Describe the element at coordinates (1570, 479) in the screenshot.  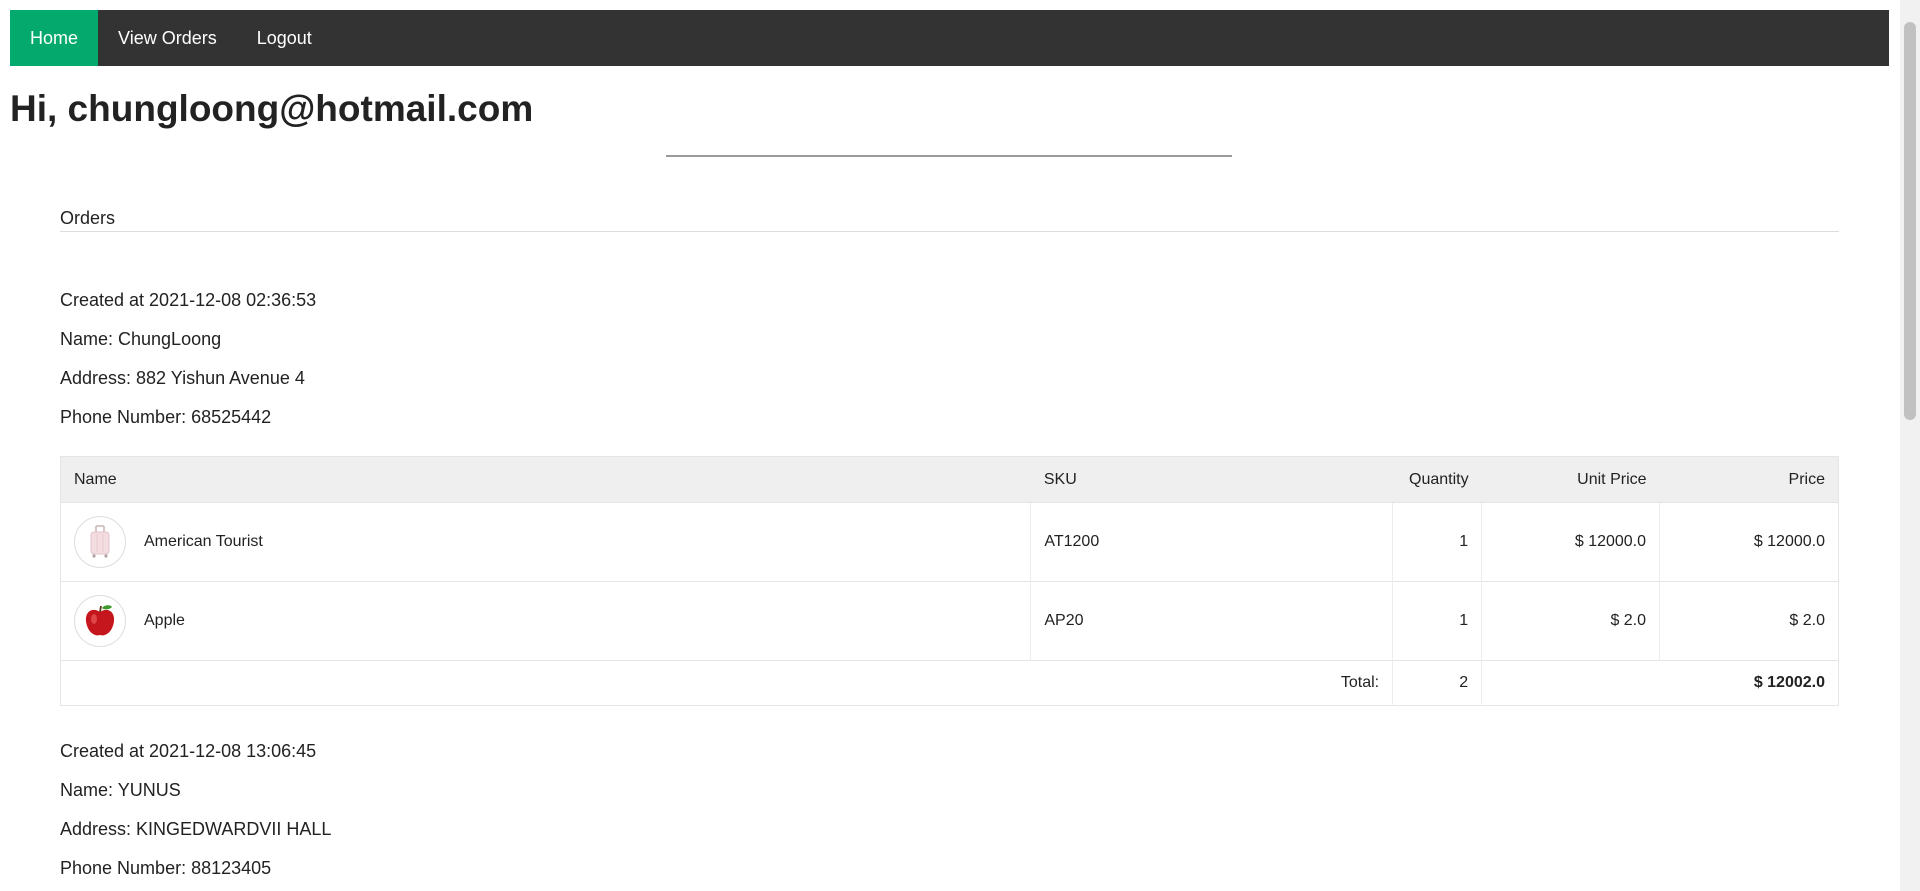
I see `column-header-unit-price: Unit Price` at that location.